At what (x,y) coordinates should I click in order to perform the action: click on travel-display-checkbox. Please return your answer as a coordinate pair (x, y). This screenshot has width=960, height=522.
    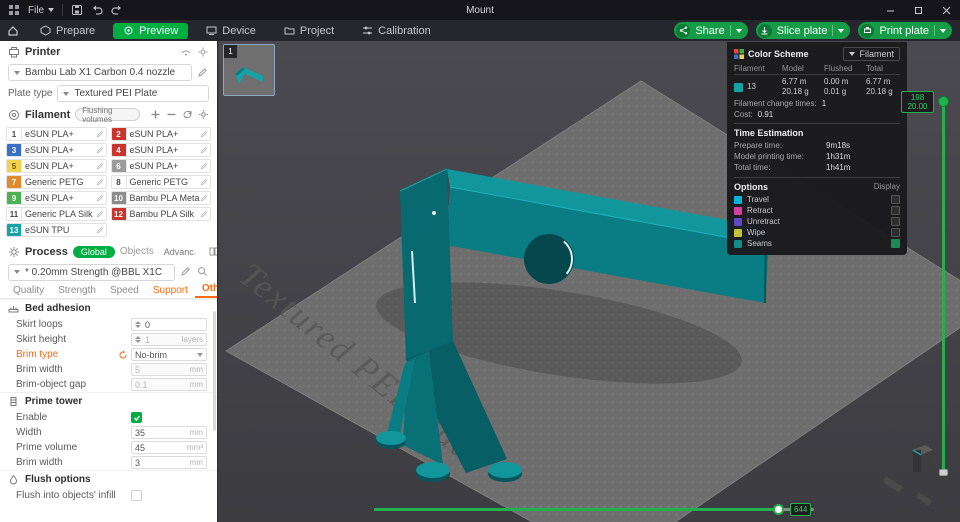
    Looking at the image, I should click on (895, 199).